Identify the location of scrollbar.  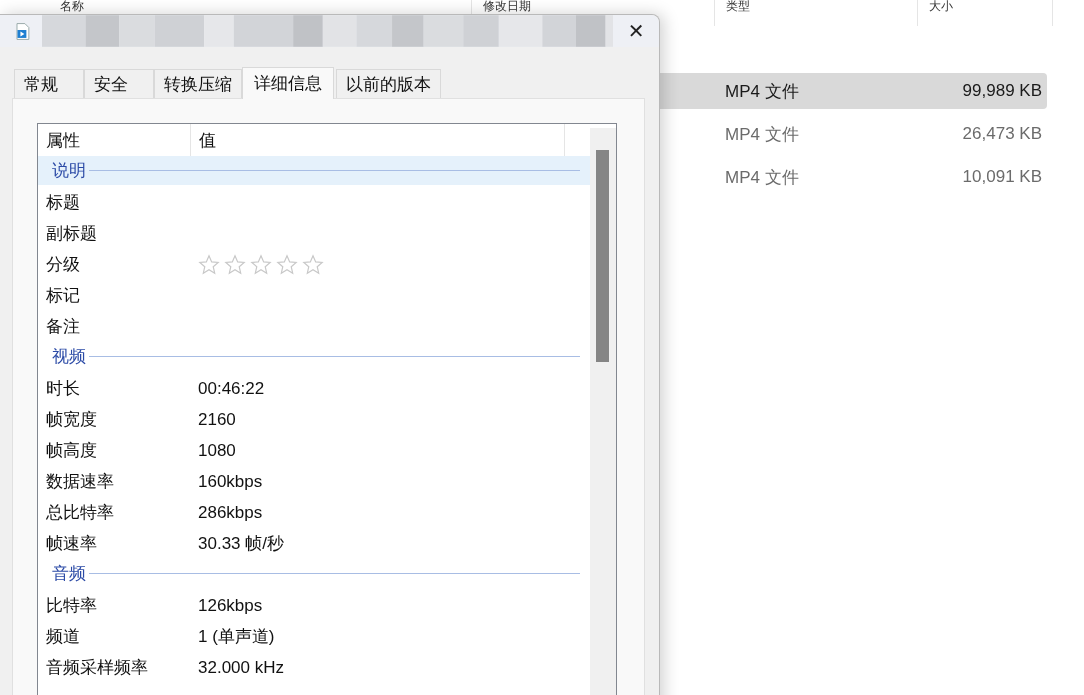
(603, 411).